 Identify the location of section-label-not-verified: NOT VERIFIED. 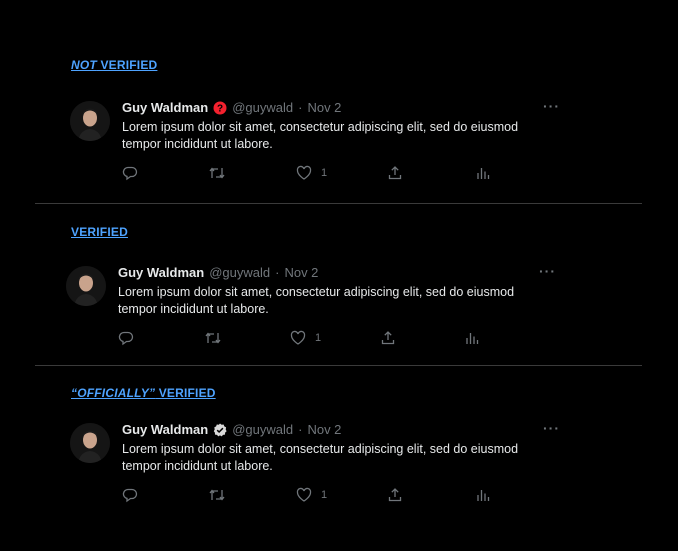
(114, 65).